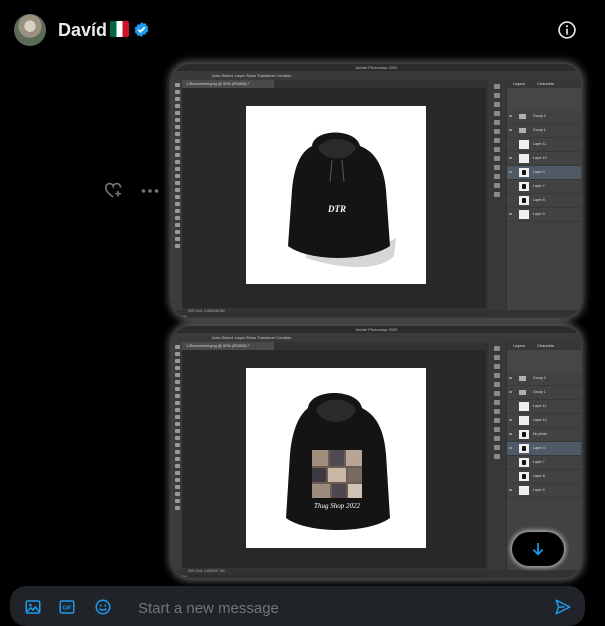 This screenshot has height=626, width=605. I want to click on info-icon, so click(567, 30).